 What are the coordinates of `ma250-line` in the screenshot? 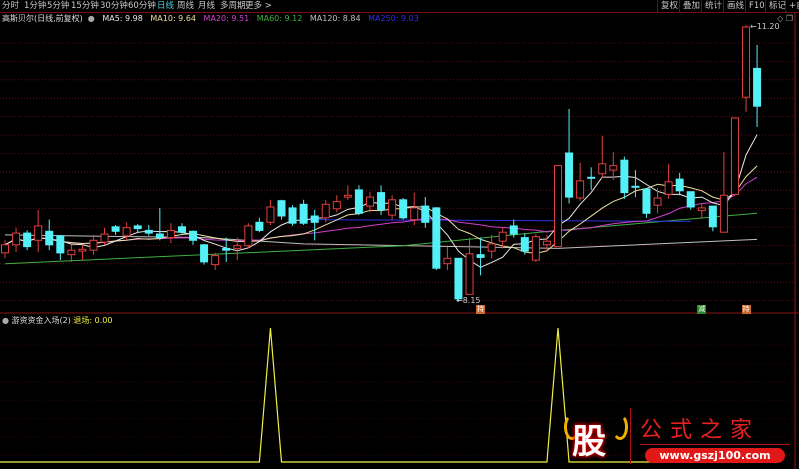 It's located at (497, 220).